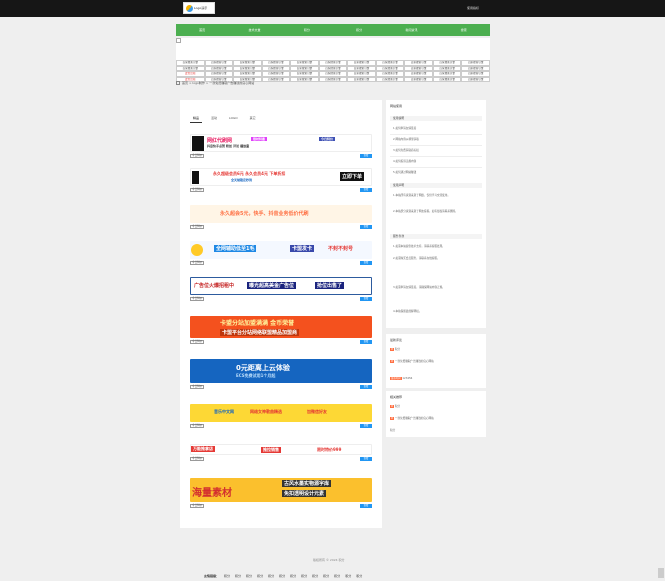  What do you see at coordinates (437, 172) in the screenshot?
I see `sidebar-link: 5.如何通过网站赚钱` at bounding box center [437, 172].